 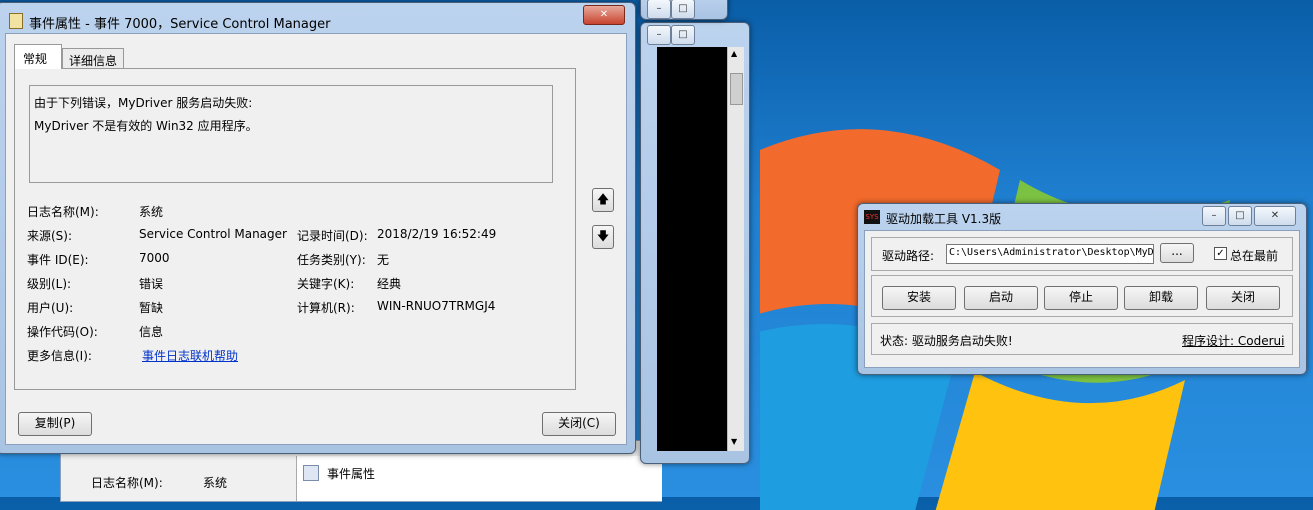 What do you see at coordinates (331, 260) in the screenshot?
I see `task-label: 任务类别(Y):` at bounding box center [331, 260].